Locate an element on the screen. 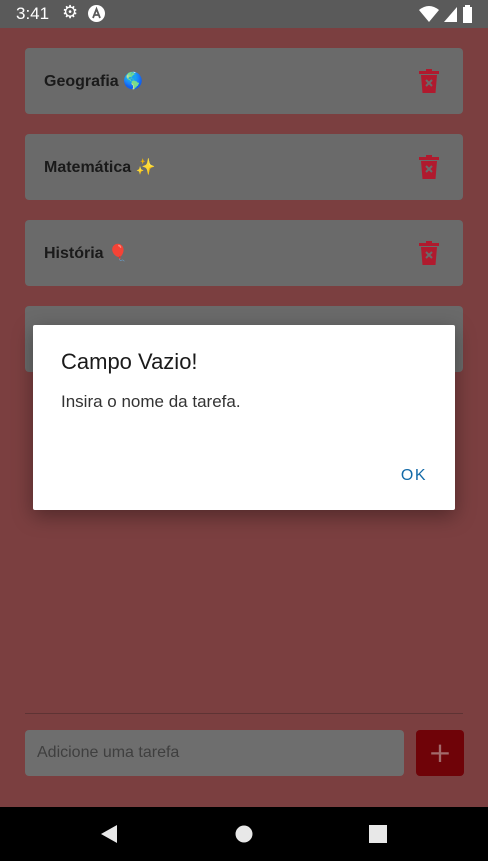 The height and width of the screenshot is (861, 488). divider is located at coordinates (244, 713).